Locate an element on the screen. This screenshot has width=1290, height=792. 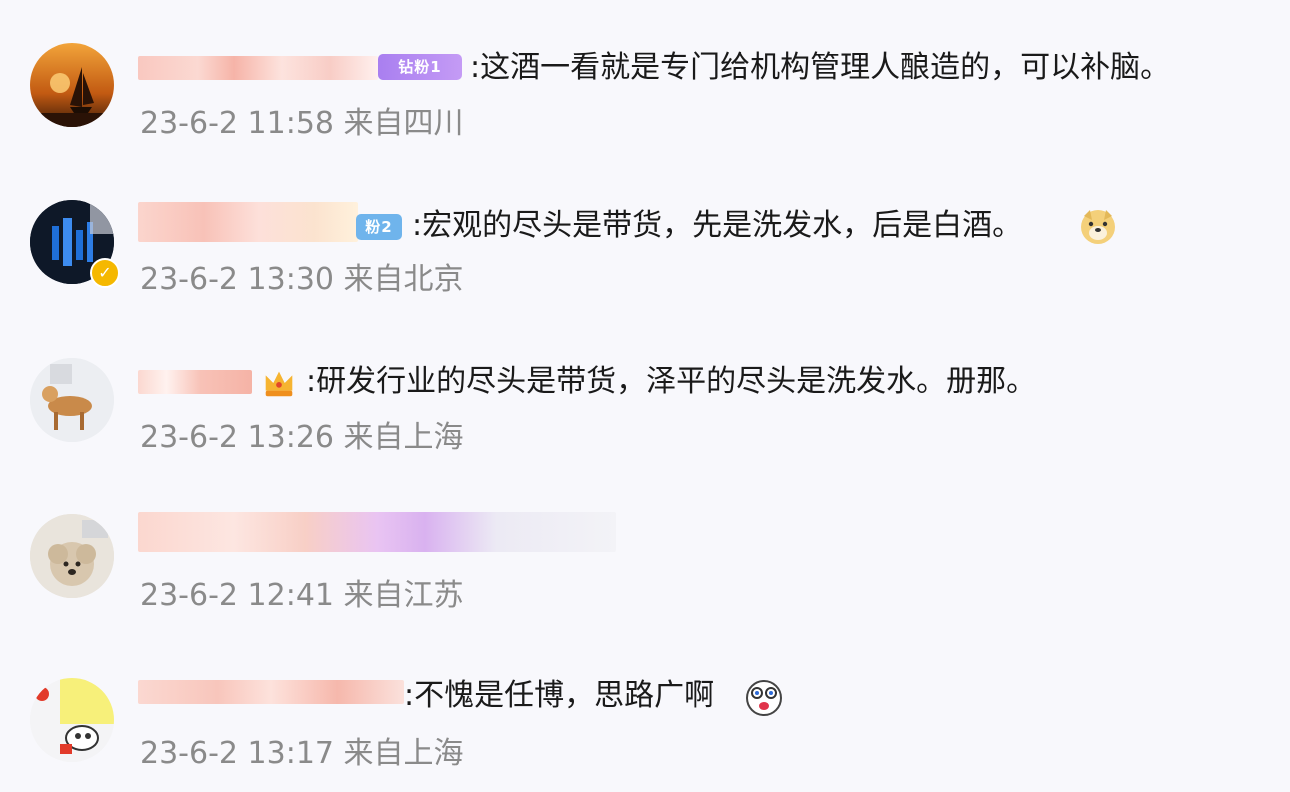
comment-meta: 23-6-2 13:17 来自上海 is located at coordinates (302, 754).